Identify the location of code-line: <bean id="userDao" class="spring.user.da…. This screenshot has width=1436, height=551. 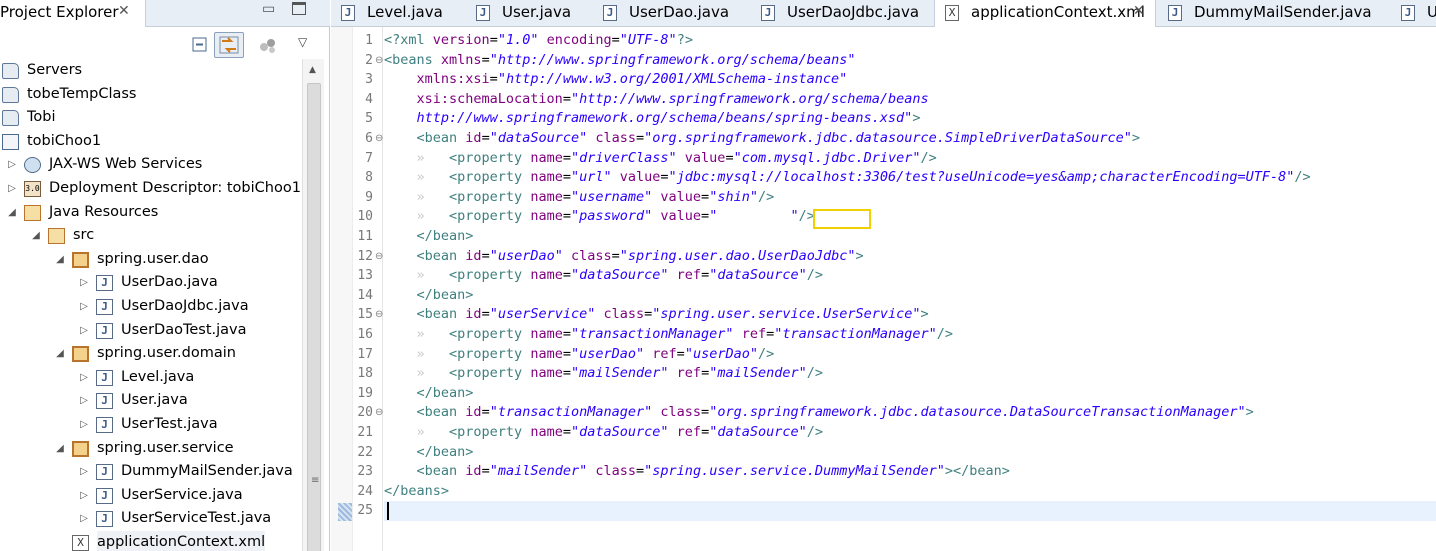
(624, 257).